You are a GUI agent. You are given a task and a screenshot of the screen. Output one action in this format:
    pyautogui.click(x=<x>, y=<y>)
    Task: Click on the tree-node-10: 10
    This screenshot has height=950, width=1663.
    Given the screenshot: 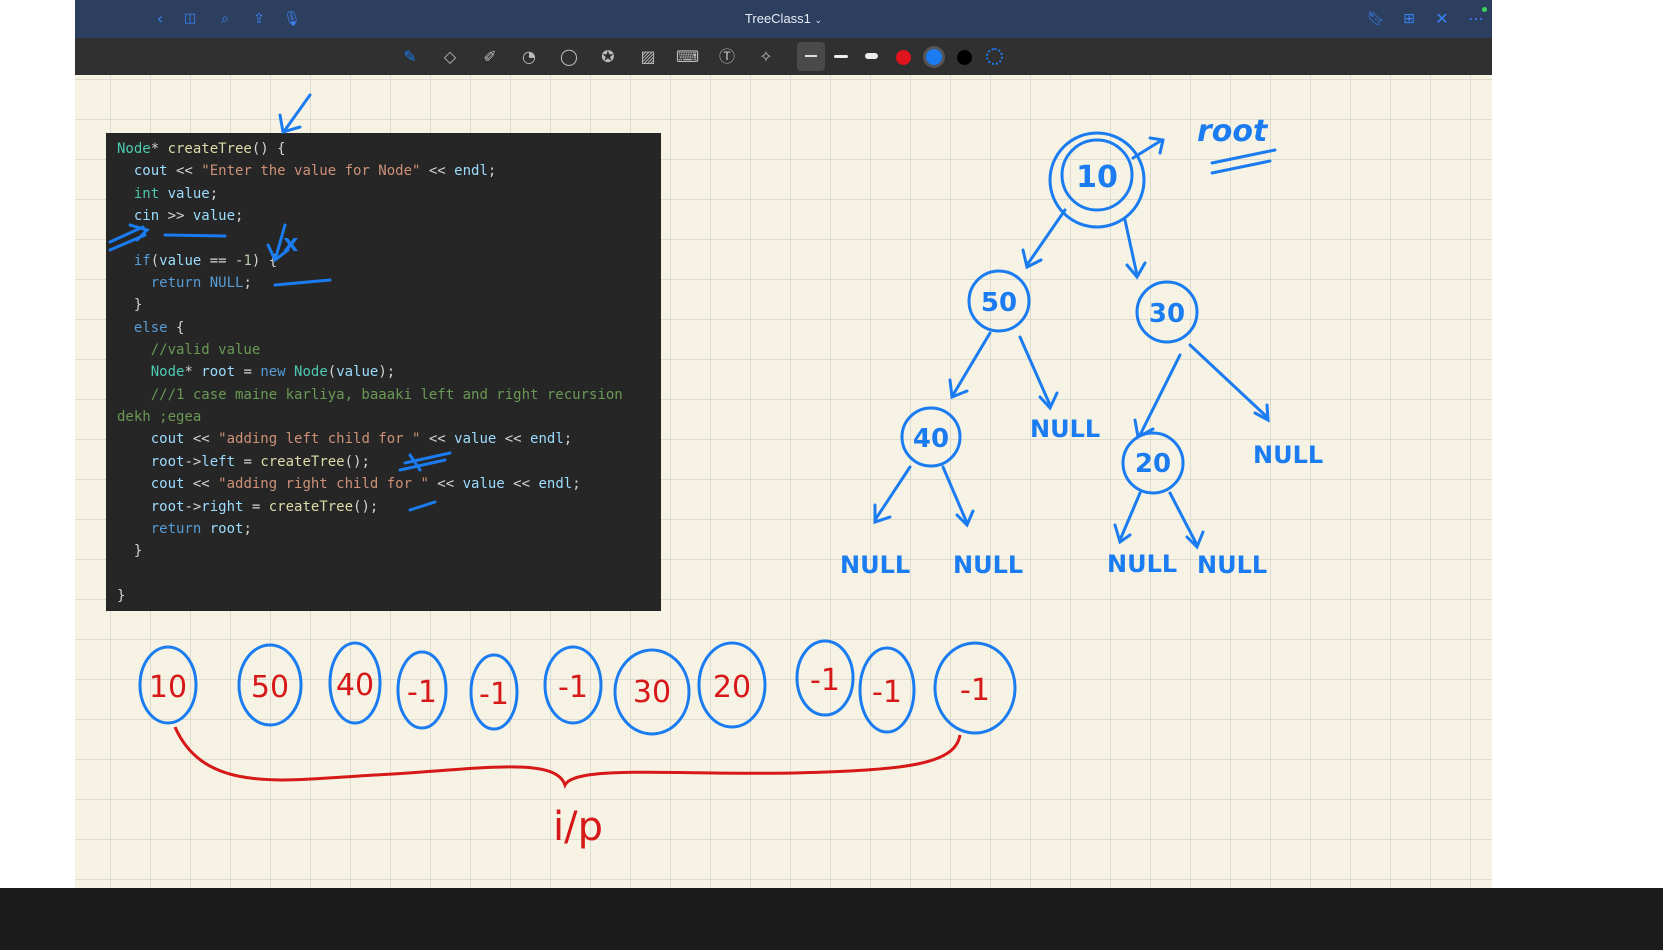 What is the action you would take?
    pyautogui.click(x=1097, y=177)
    